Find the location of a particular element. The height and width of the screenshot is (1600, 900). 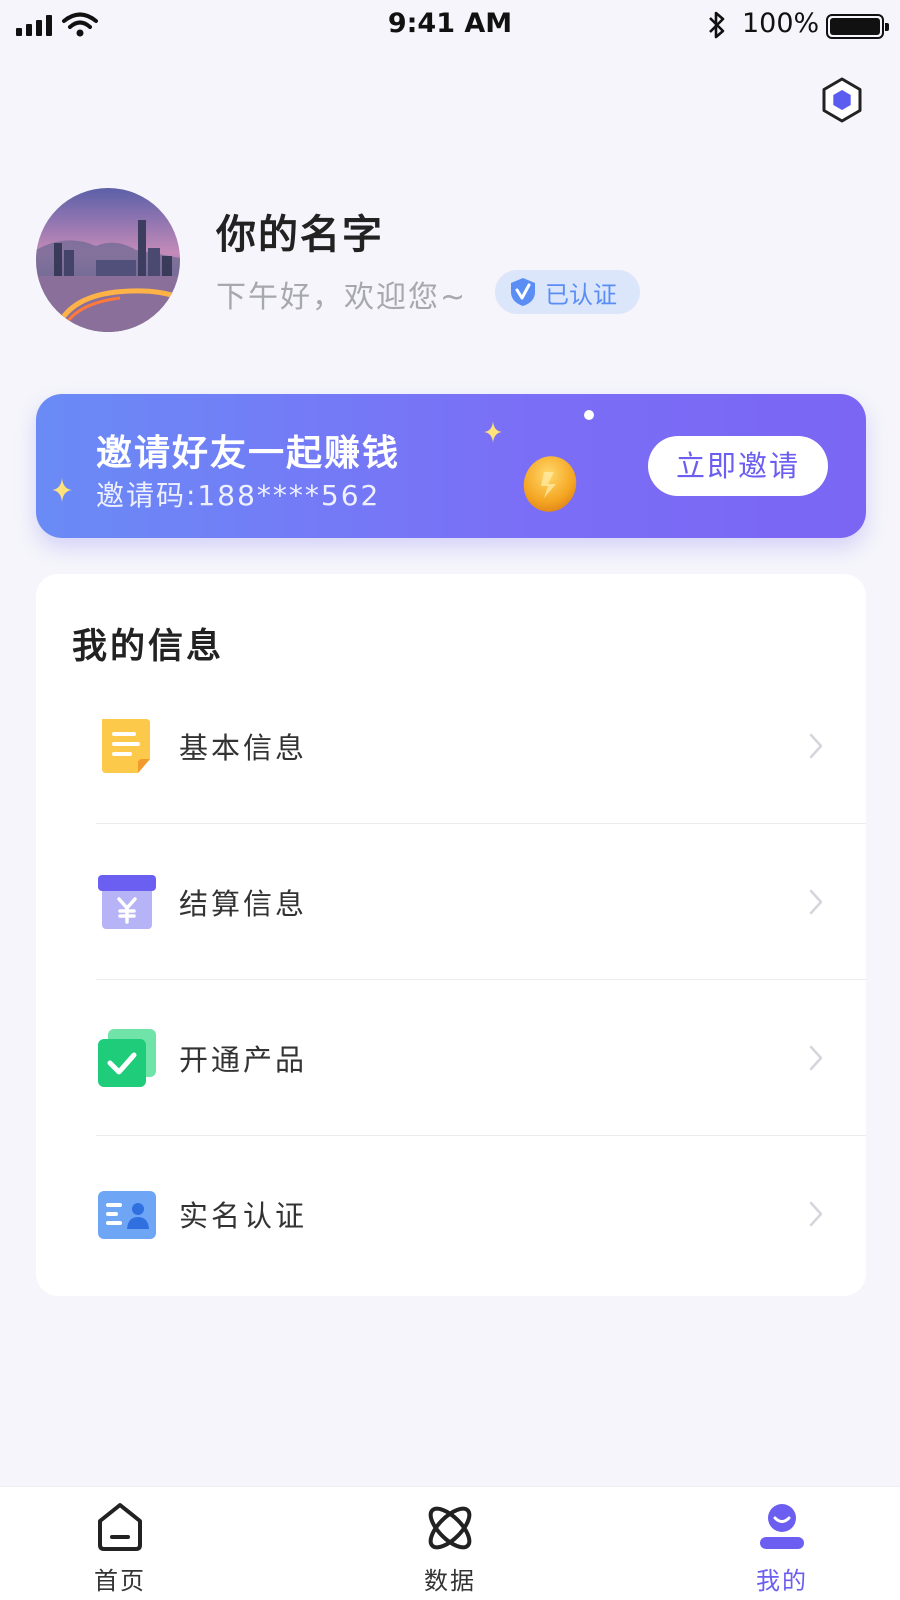

card-title: 我的信息 is located at coordinates (148, 647).